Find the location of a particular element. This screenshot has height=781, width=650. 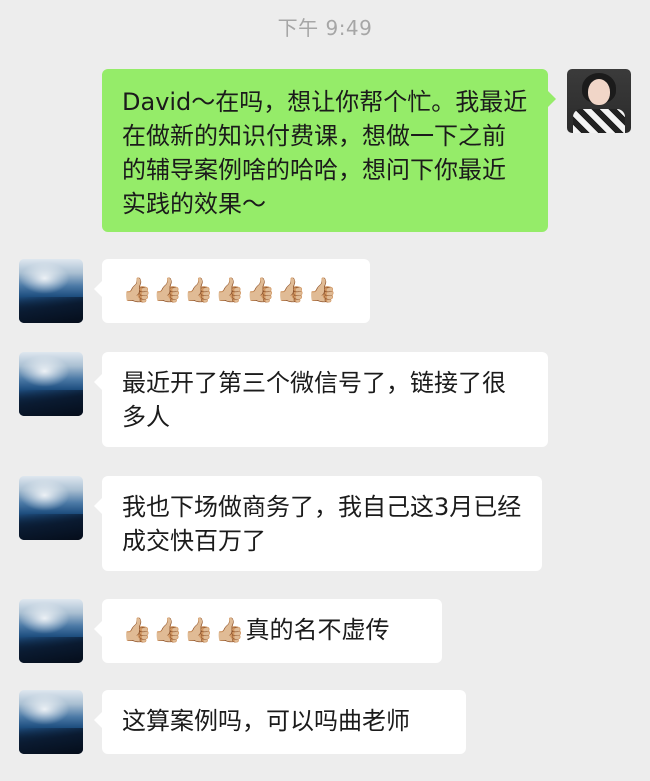

chat-timestamp: 下午 9:49 is located at coordinates (325, 28).